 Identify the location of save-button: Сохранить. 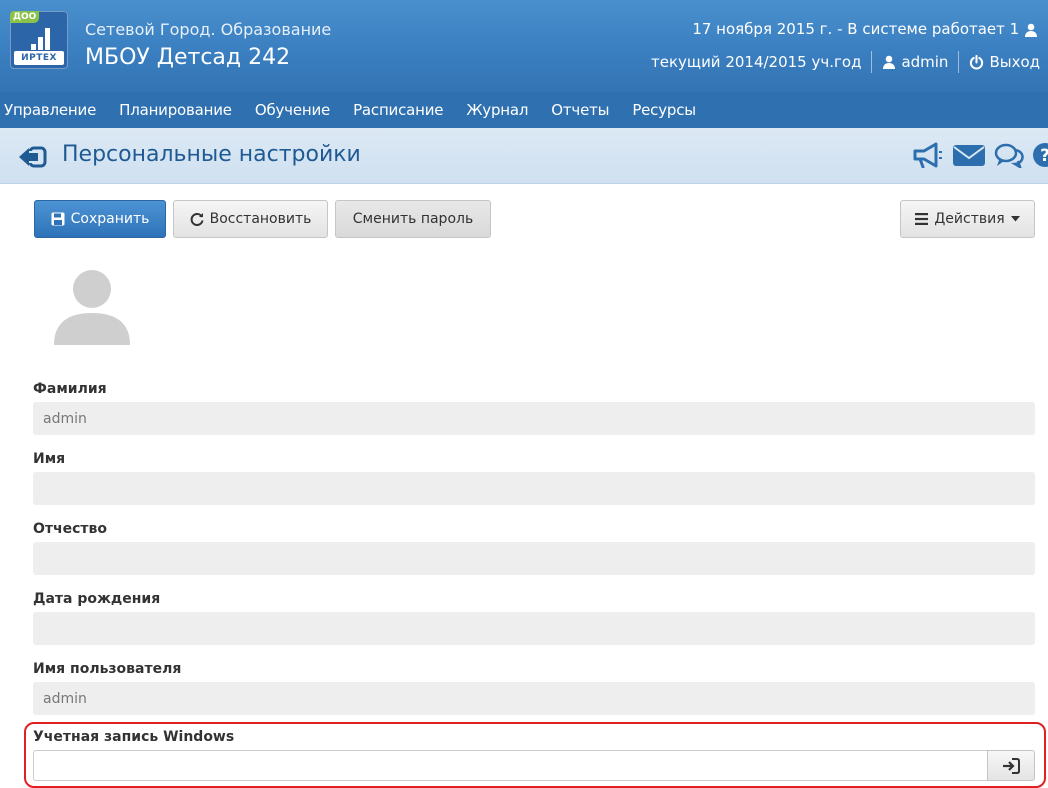
(100, 219).